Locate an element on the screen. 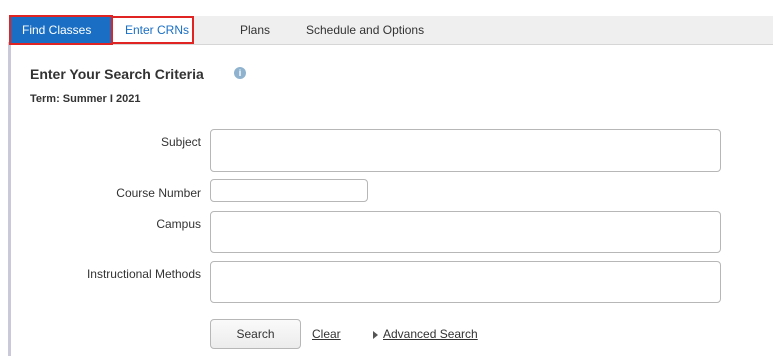 The image size is (773, 356). tab-plans: Plans is located at coordinates (255, 30).